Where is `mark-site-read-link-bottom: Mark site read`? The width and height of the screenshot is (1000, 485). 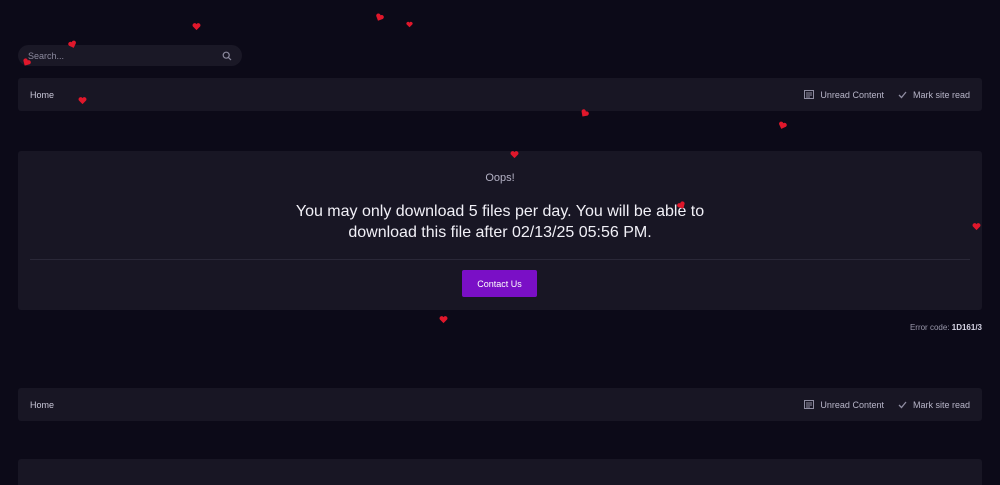 mark-site-read-link-bottom: Mark site read is located at coordinates (934, 405).